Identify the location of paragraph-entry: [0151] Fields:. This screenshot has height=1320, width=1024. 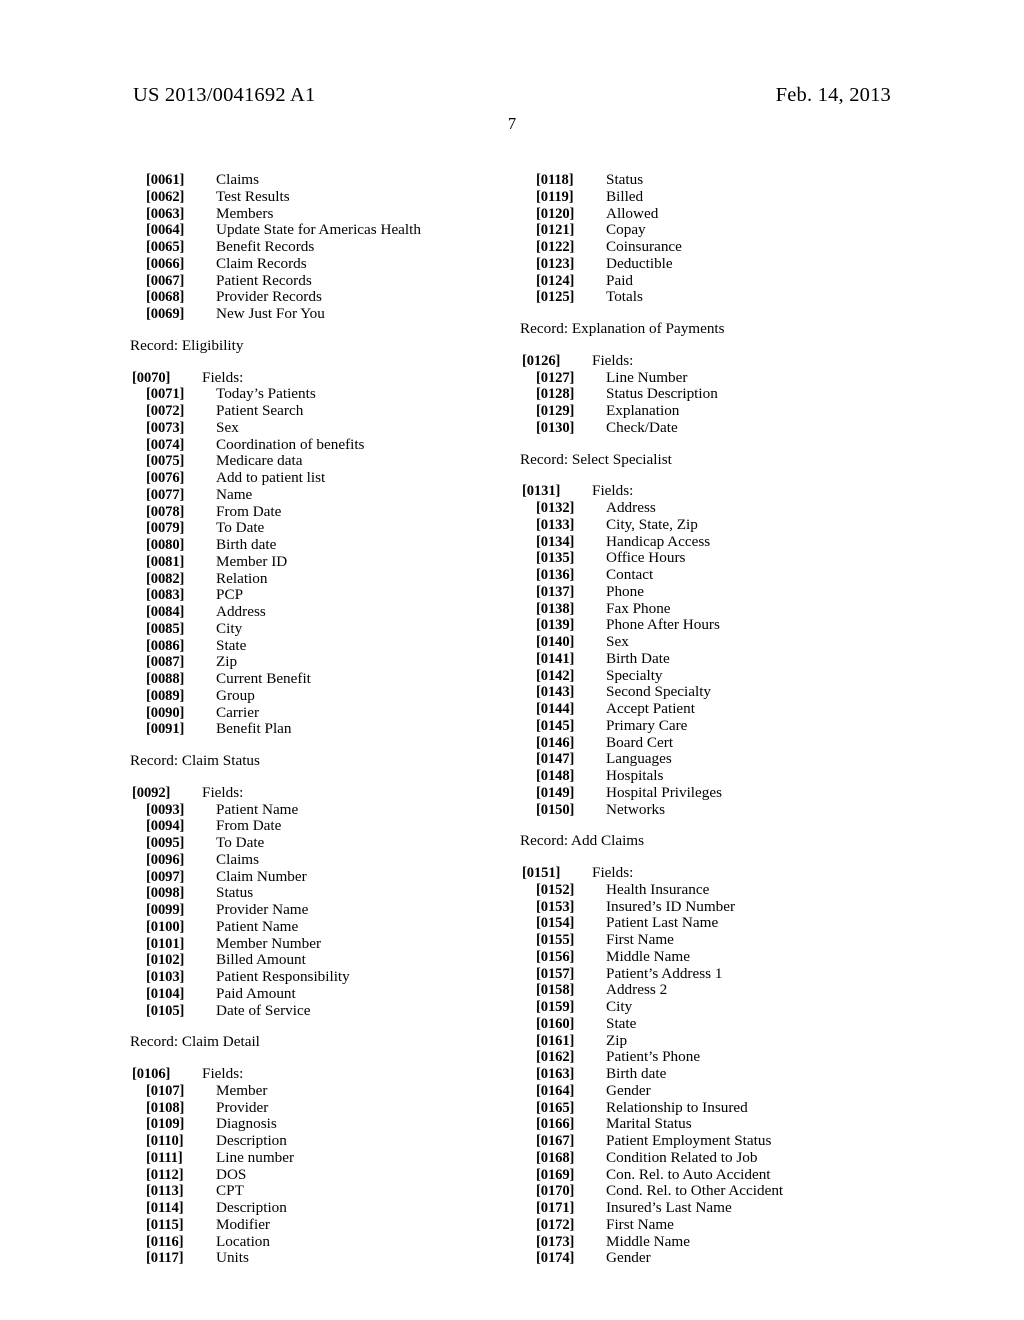
(710, 873).